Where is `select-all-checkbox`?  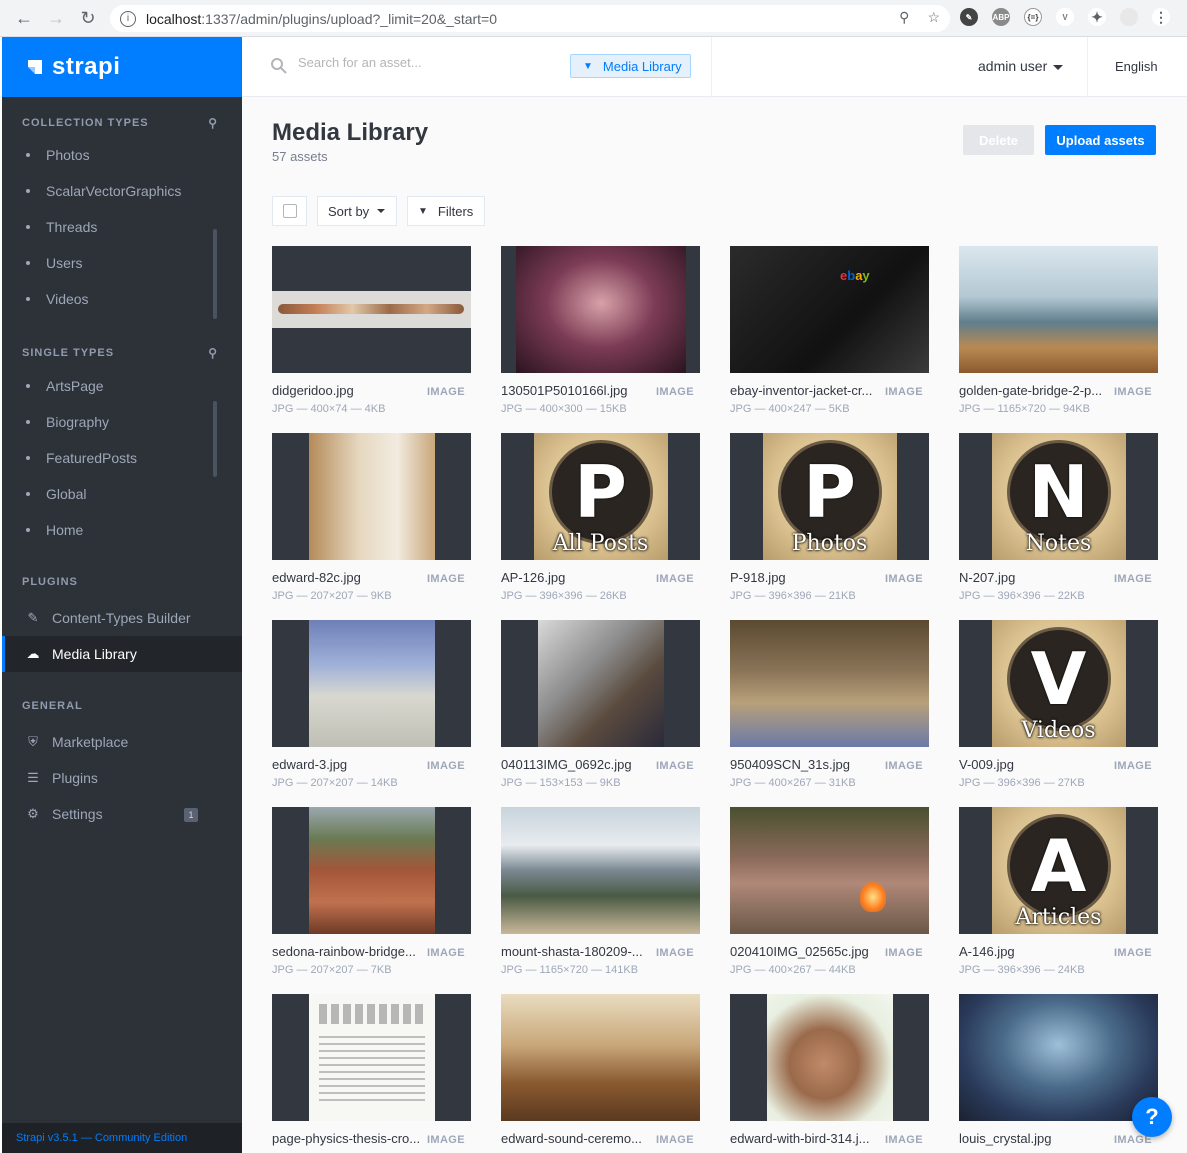
select-all-checkbox is located at coordinates (289, 211).